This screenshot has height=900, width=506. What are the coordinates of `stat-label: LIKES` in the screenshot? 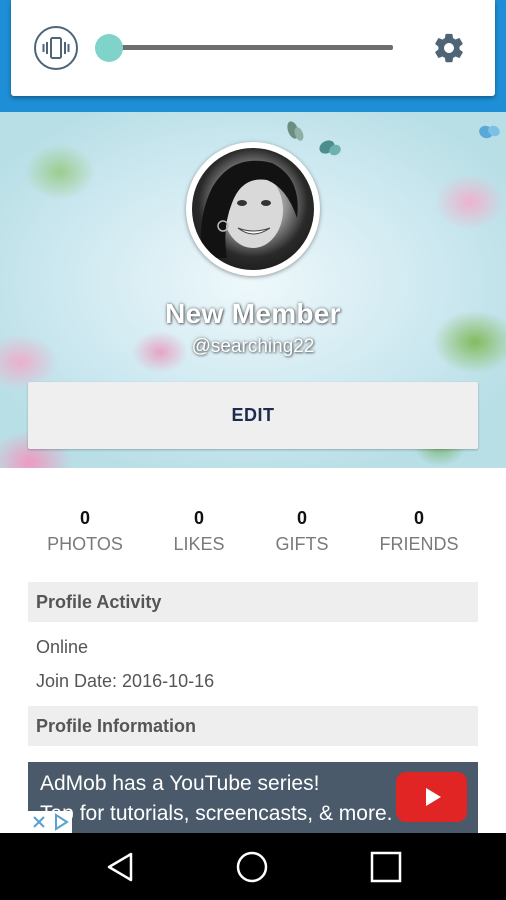 It's located at (199, 544).